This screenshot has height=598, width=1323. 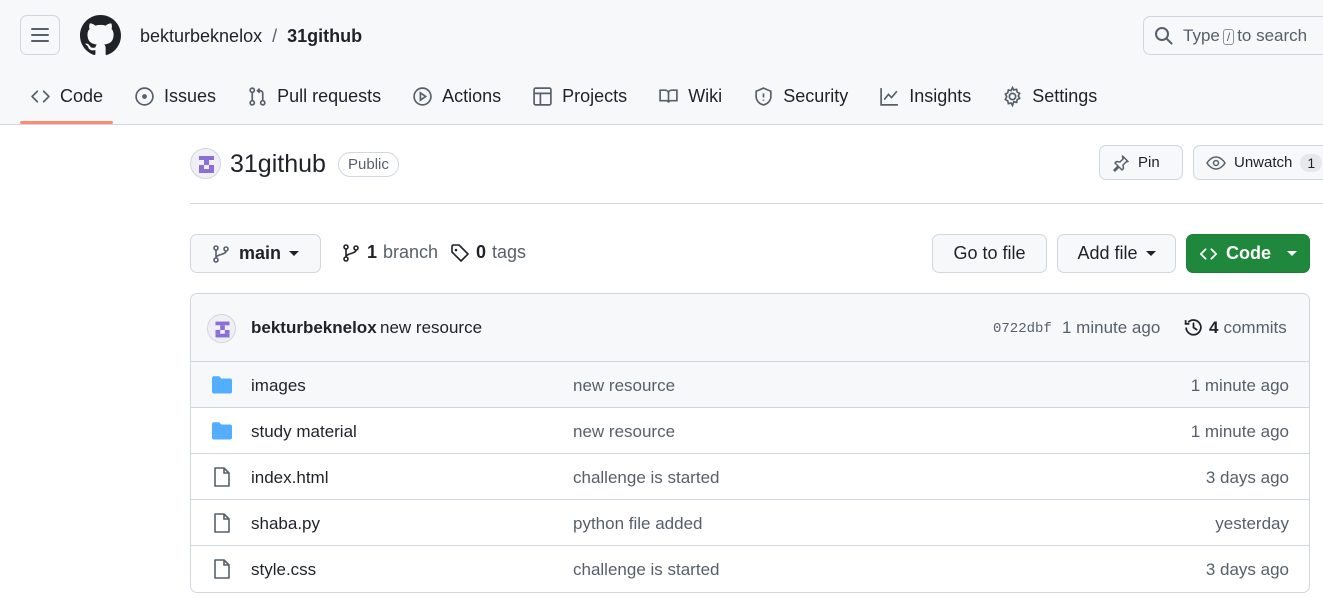 I want to click on divider, so click(x=756, y=203).